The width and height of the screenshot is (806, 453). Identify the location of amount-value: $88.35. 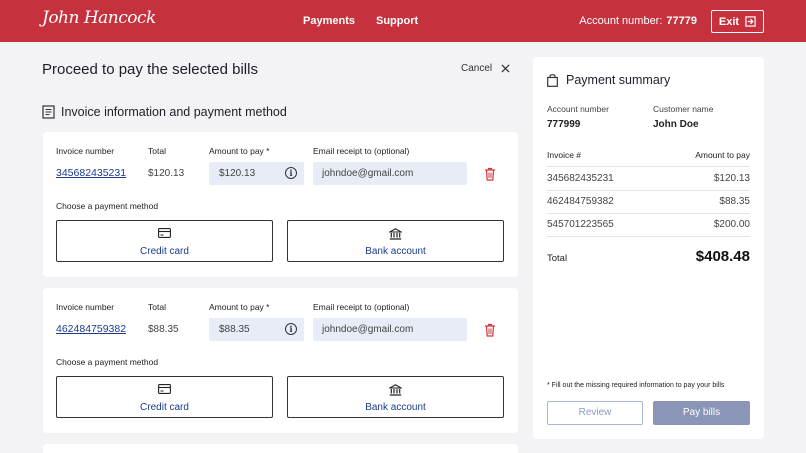
(234, 329).